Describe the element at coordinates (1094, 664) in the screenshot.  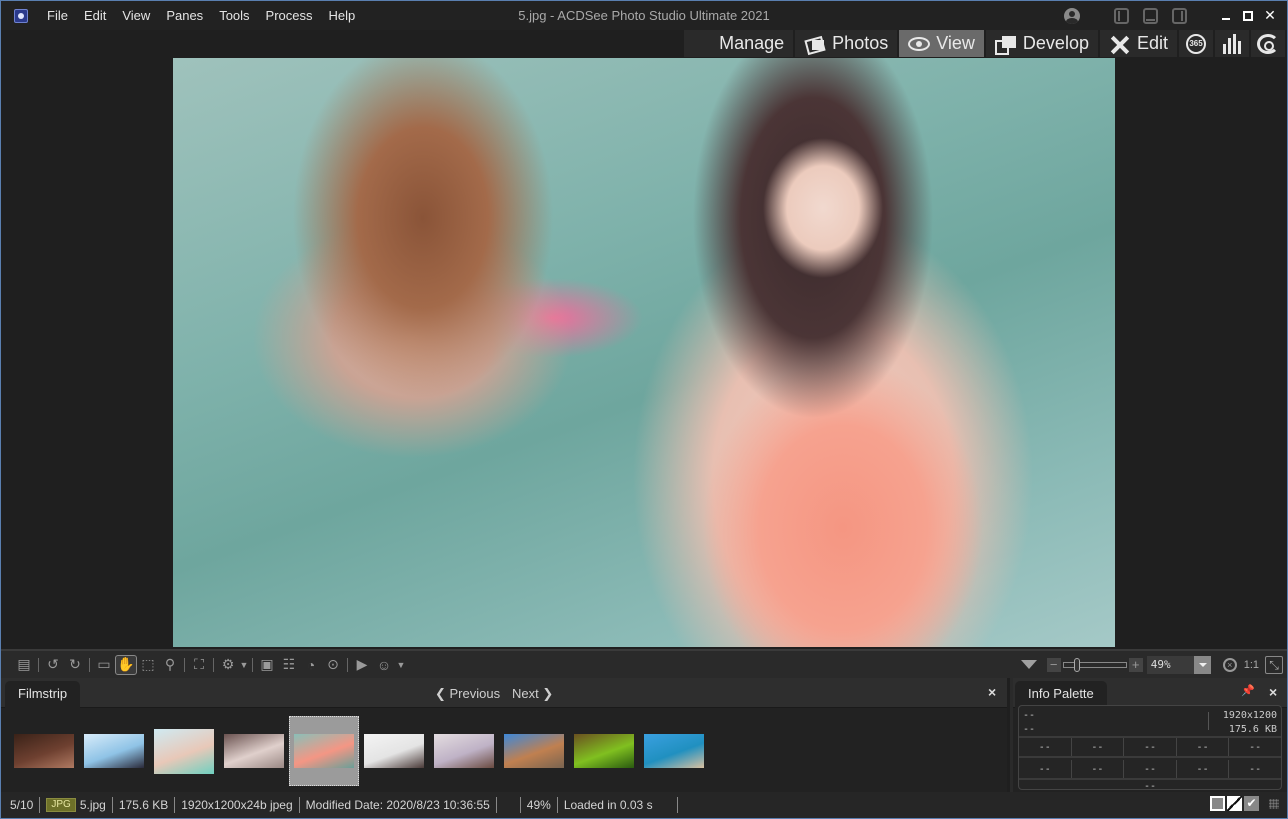
I see `zoom-slider` at that location.